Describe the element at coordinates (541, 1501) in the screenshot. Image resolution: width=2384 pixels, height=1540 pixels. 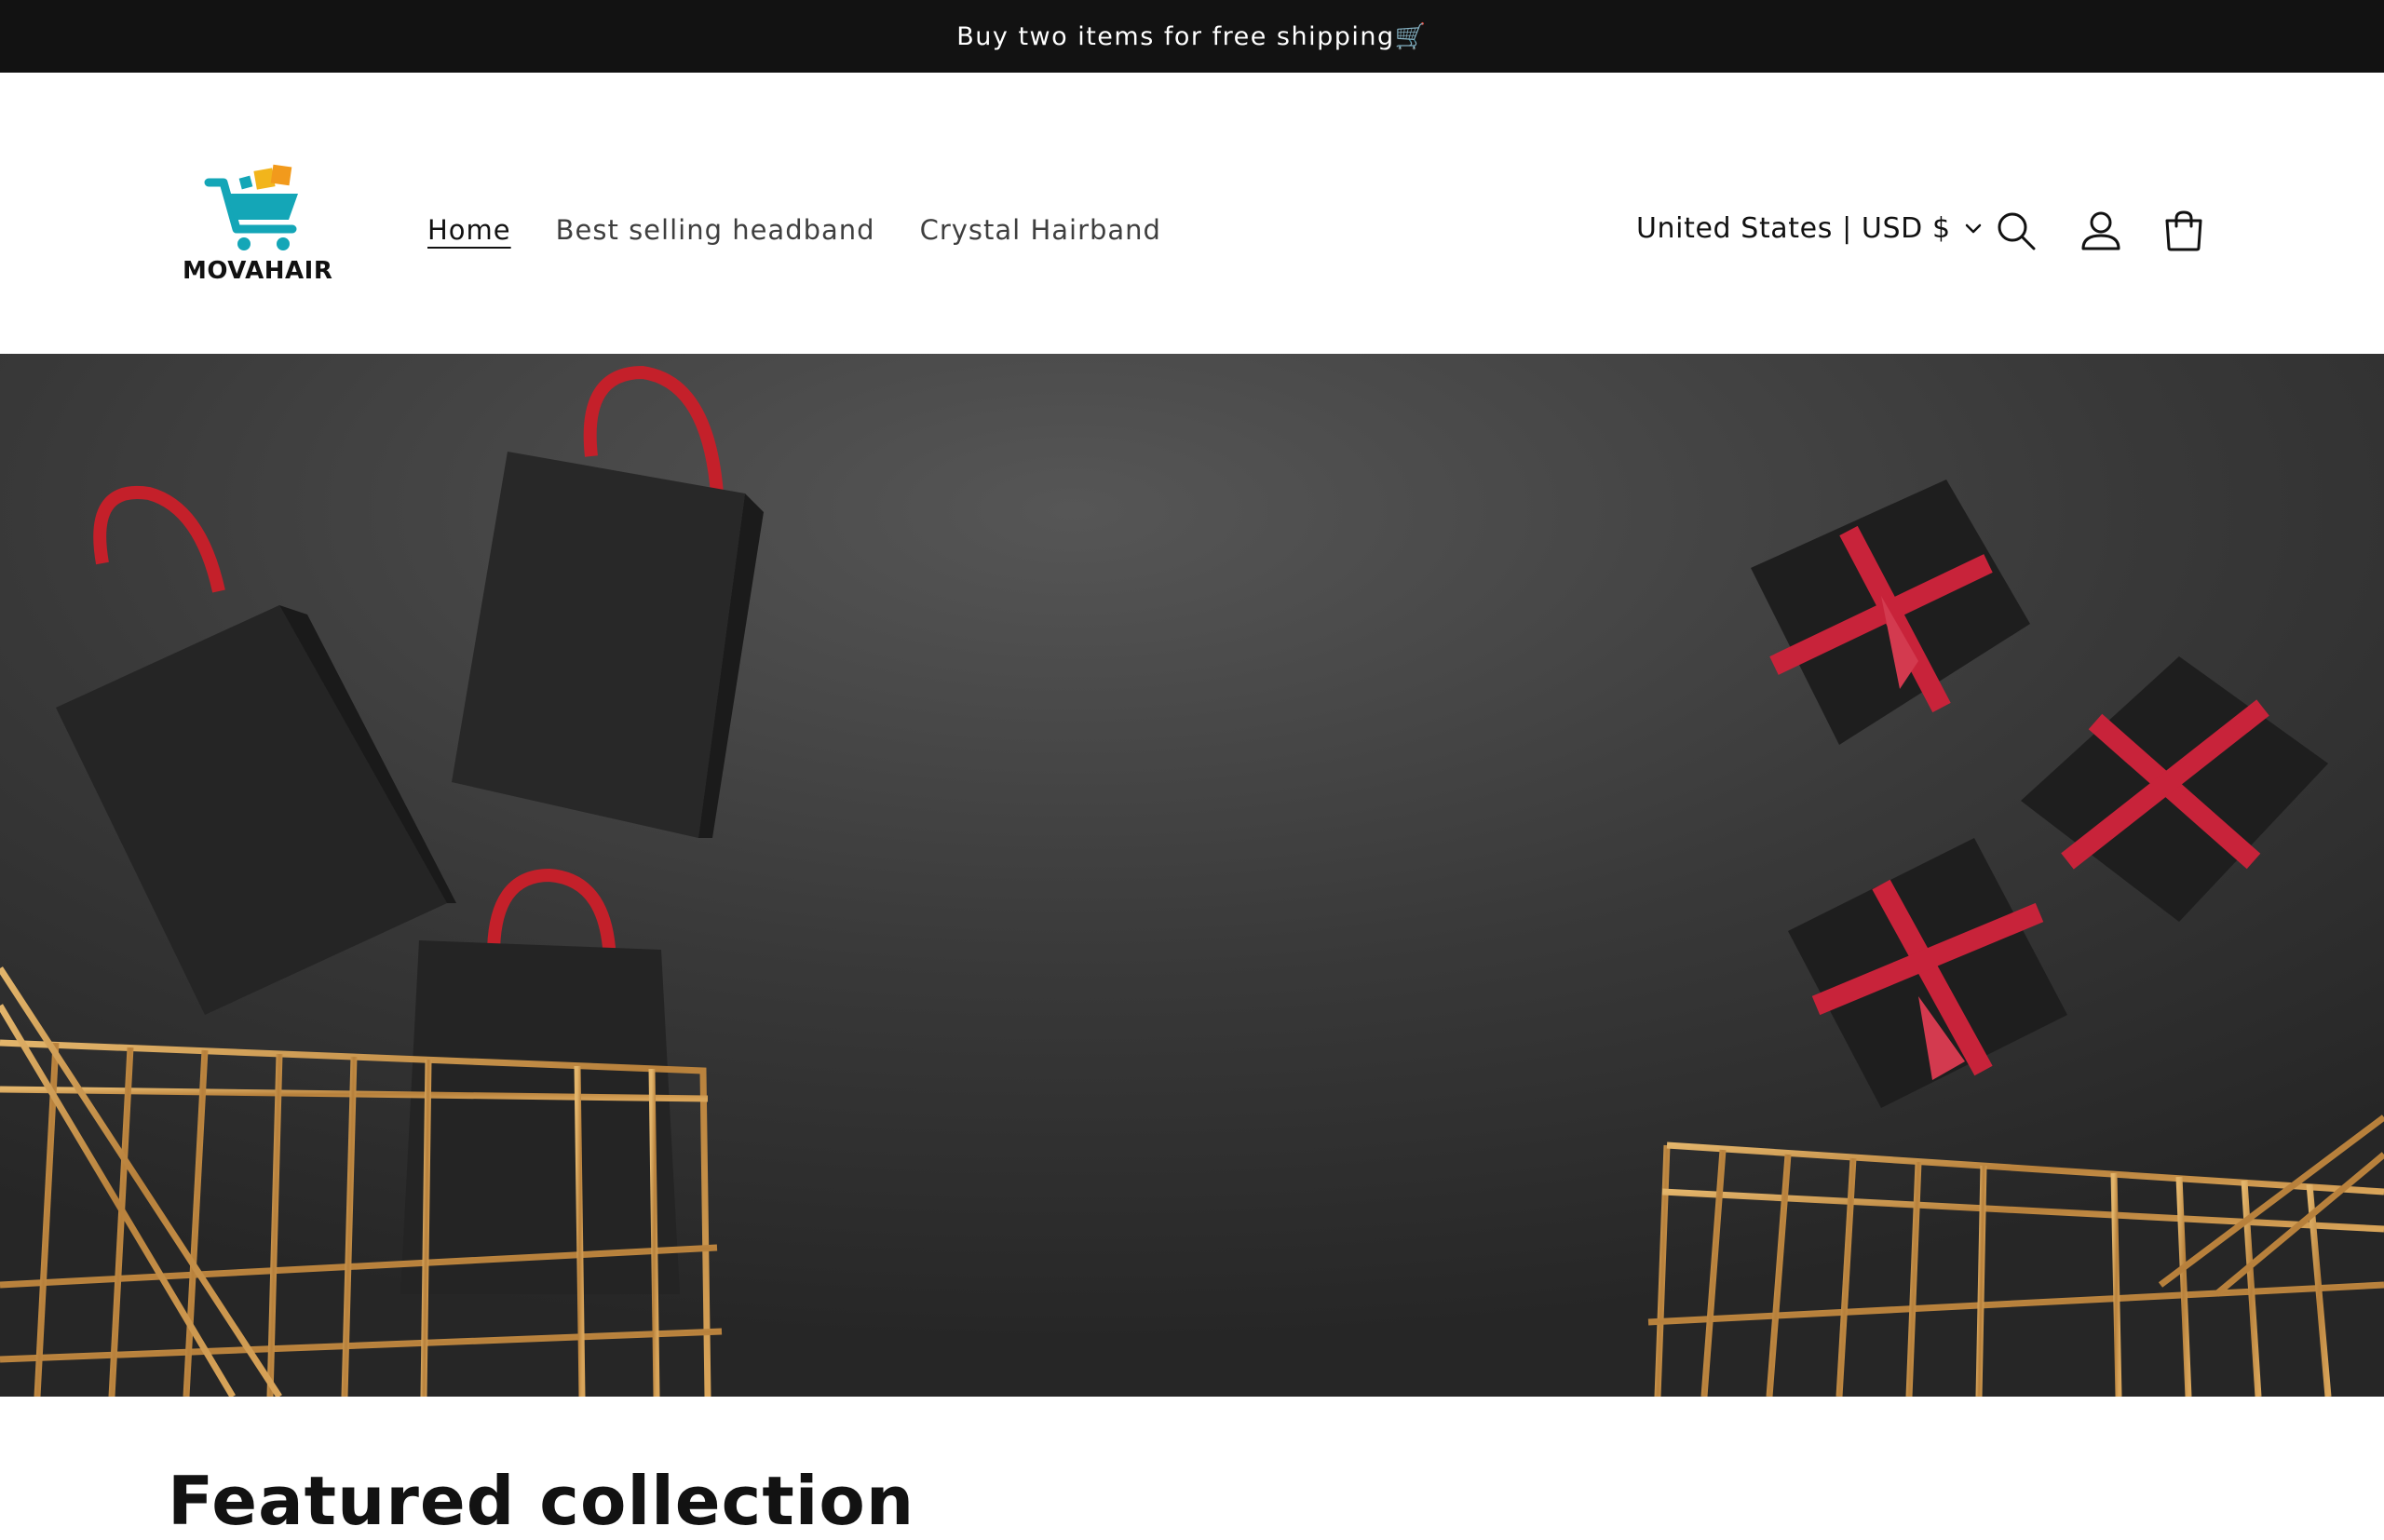
I see `featured-collection-heading: Featured collection` at that location.